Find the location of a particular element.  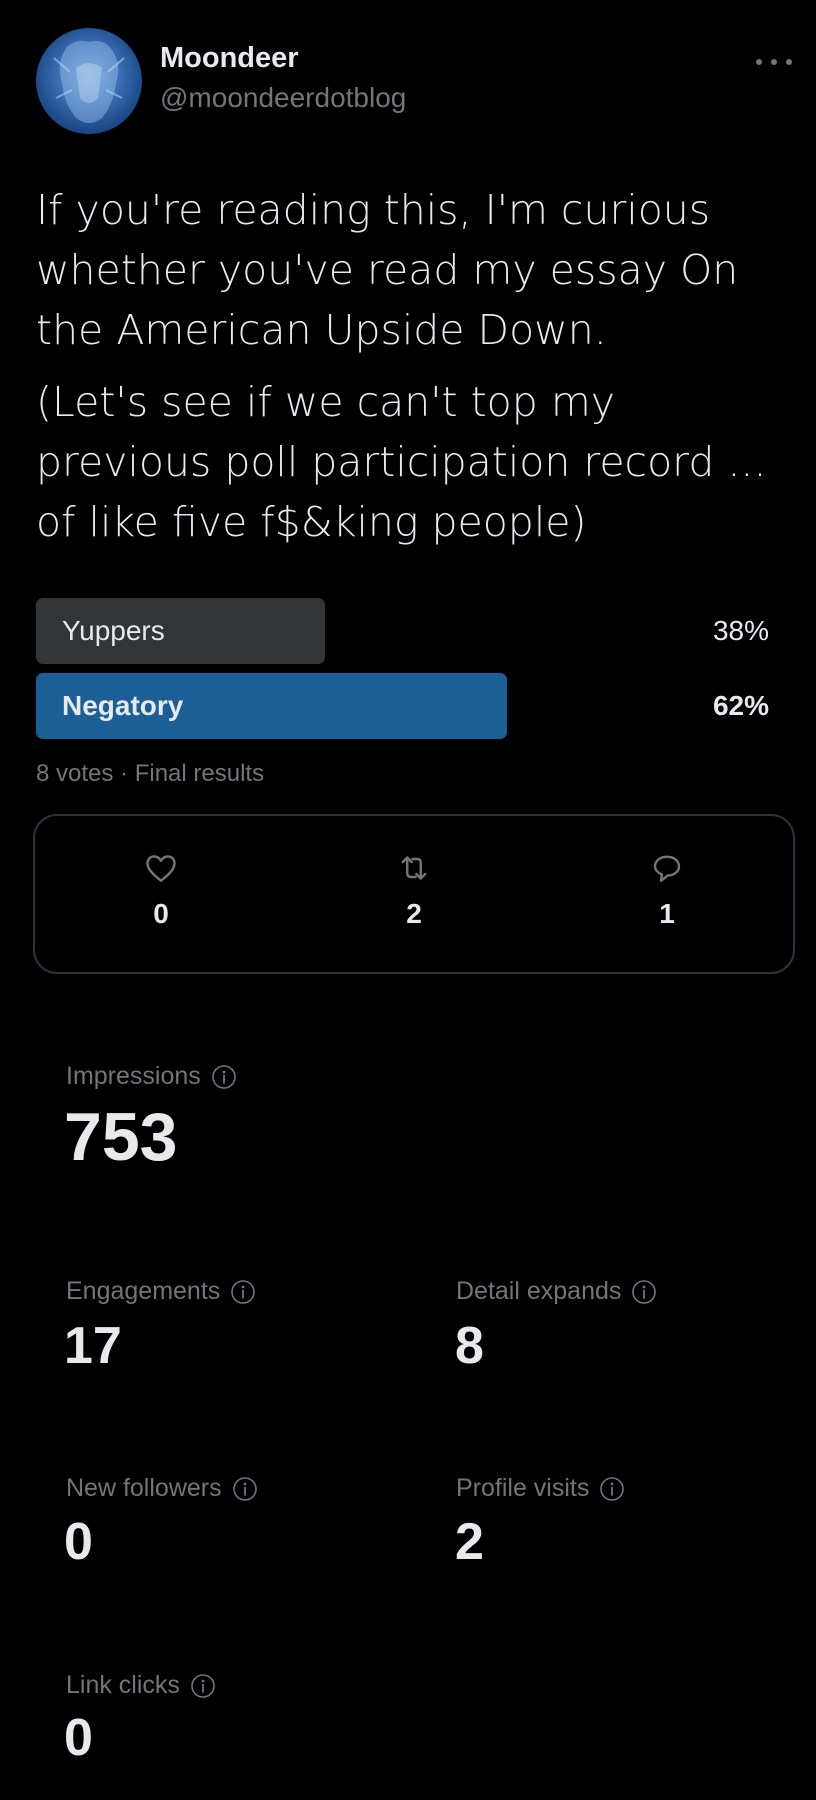

reply-button: 1 is located at coordinates (667, 905).